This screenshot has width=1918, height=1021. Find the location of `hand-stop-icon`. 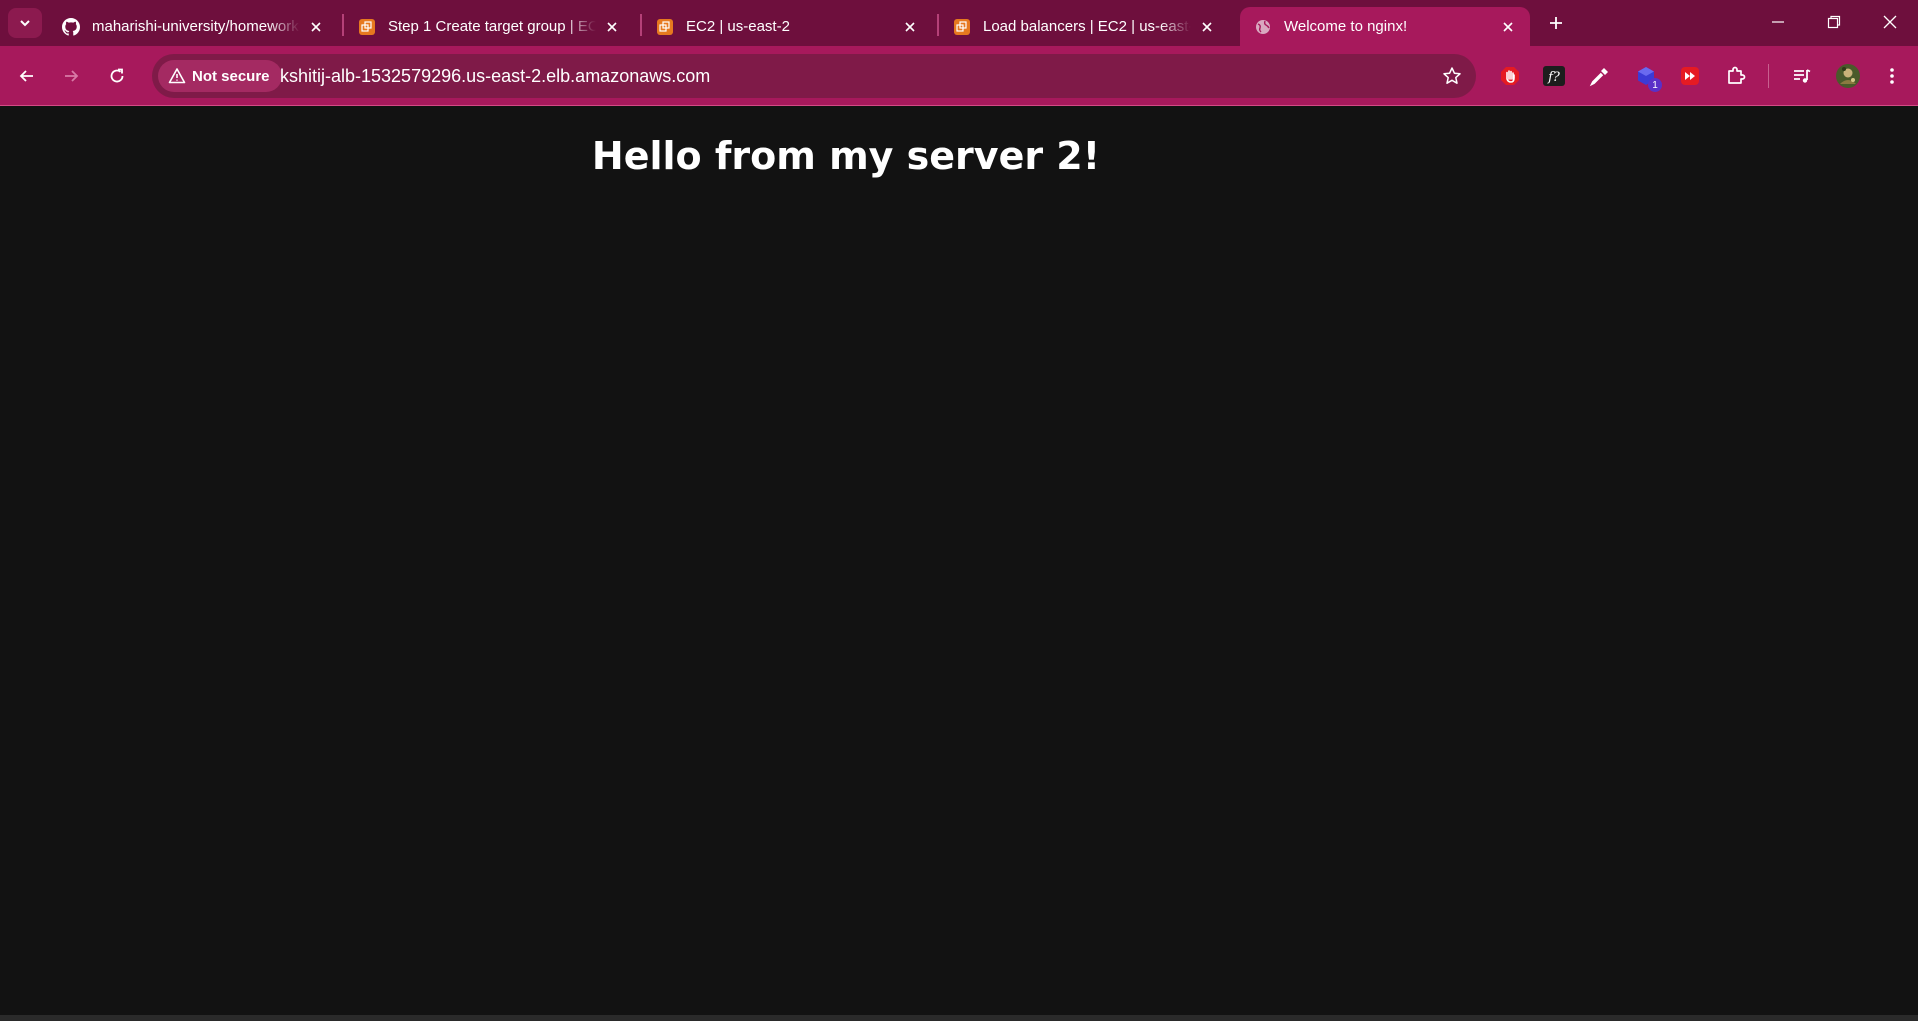

hand-stop-icon is located at coordinates (1510, 76).